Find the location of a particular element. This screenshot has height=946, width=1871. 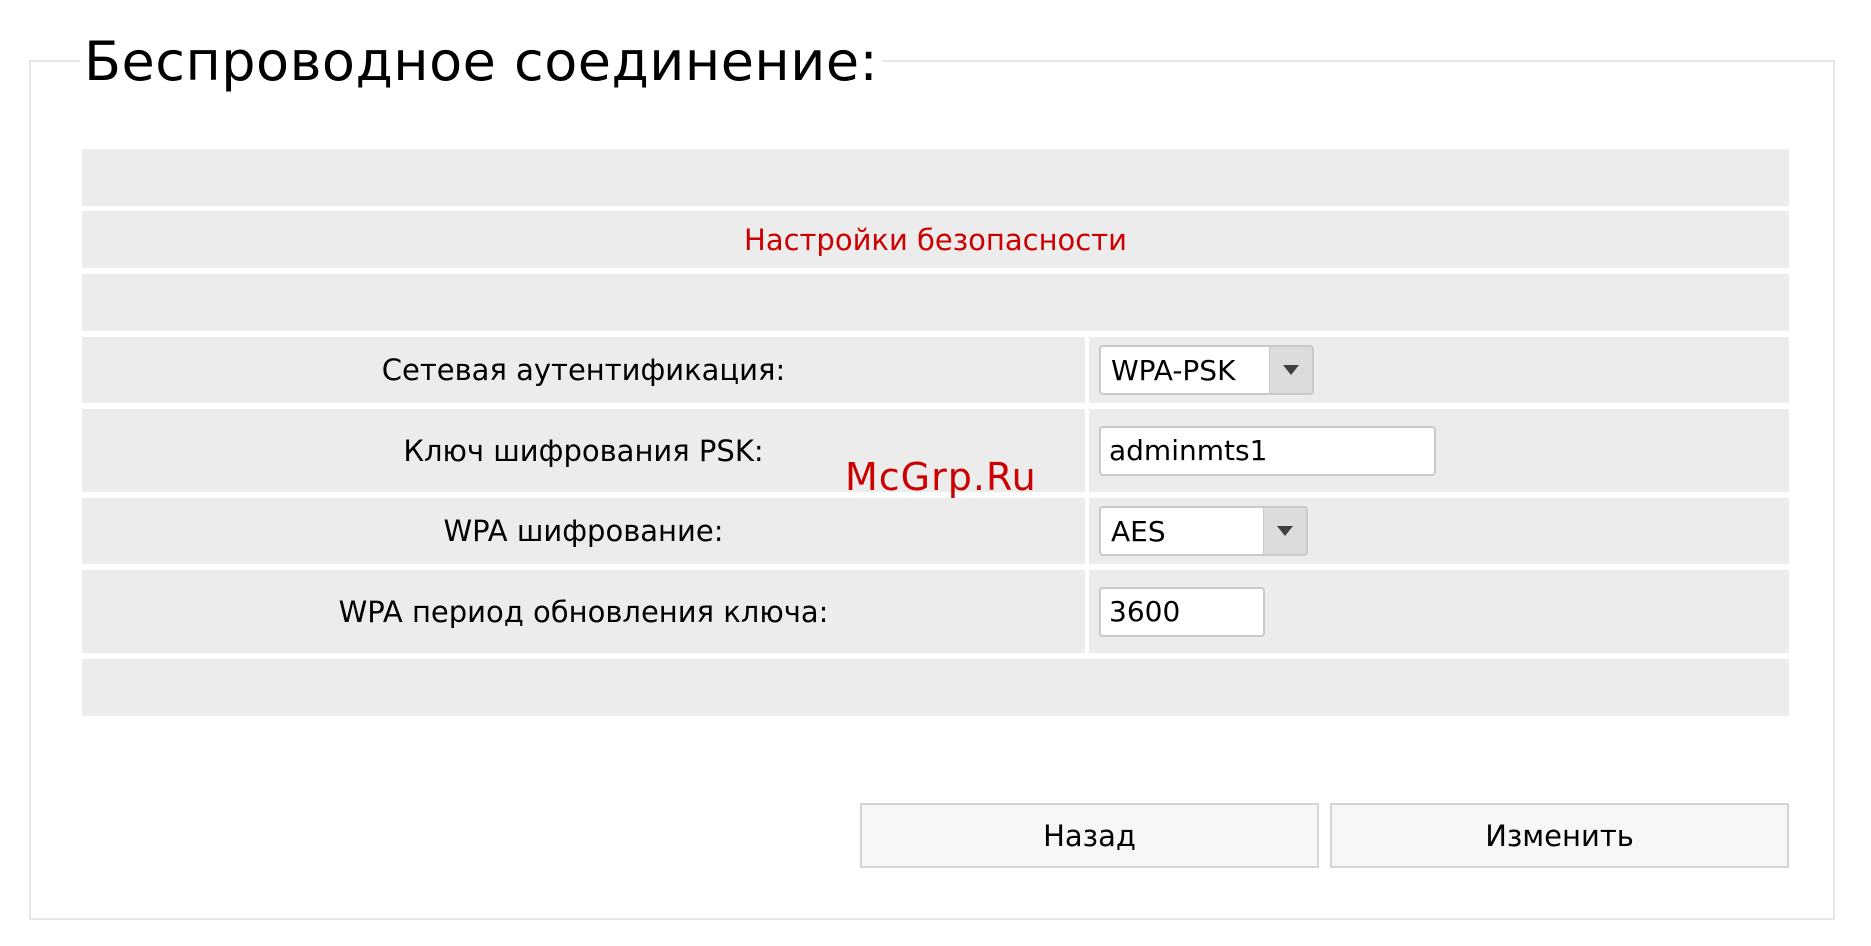

auth-select-value: WPA-PSK is located at coordinates (1173, 370).